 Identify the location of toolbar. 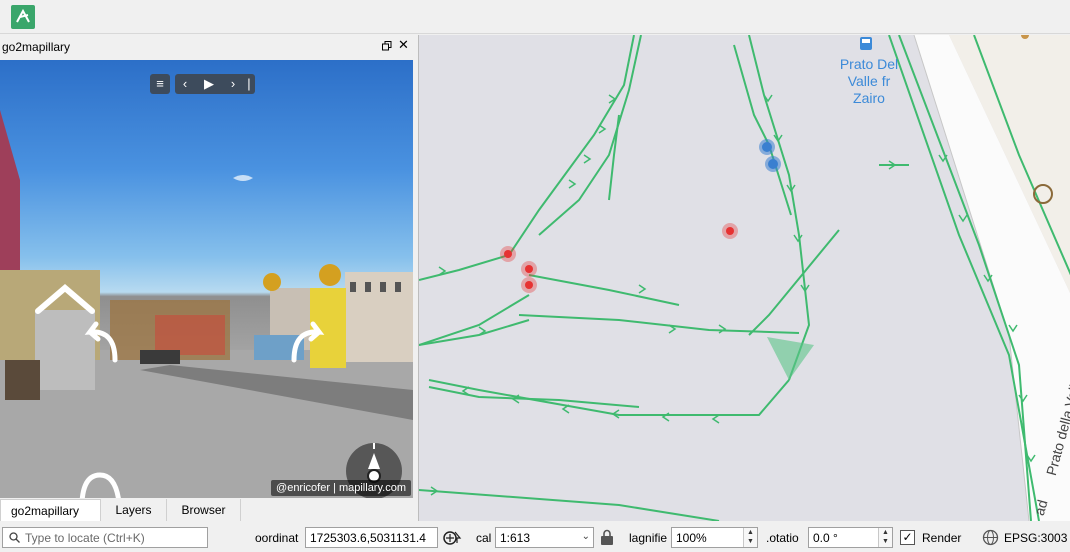
(535, 17).